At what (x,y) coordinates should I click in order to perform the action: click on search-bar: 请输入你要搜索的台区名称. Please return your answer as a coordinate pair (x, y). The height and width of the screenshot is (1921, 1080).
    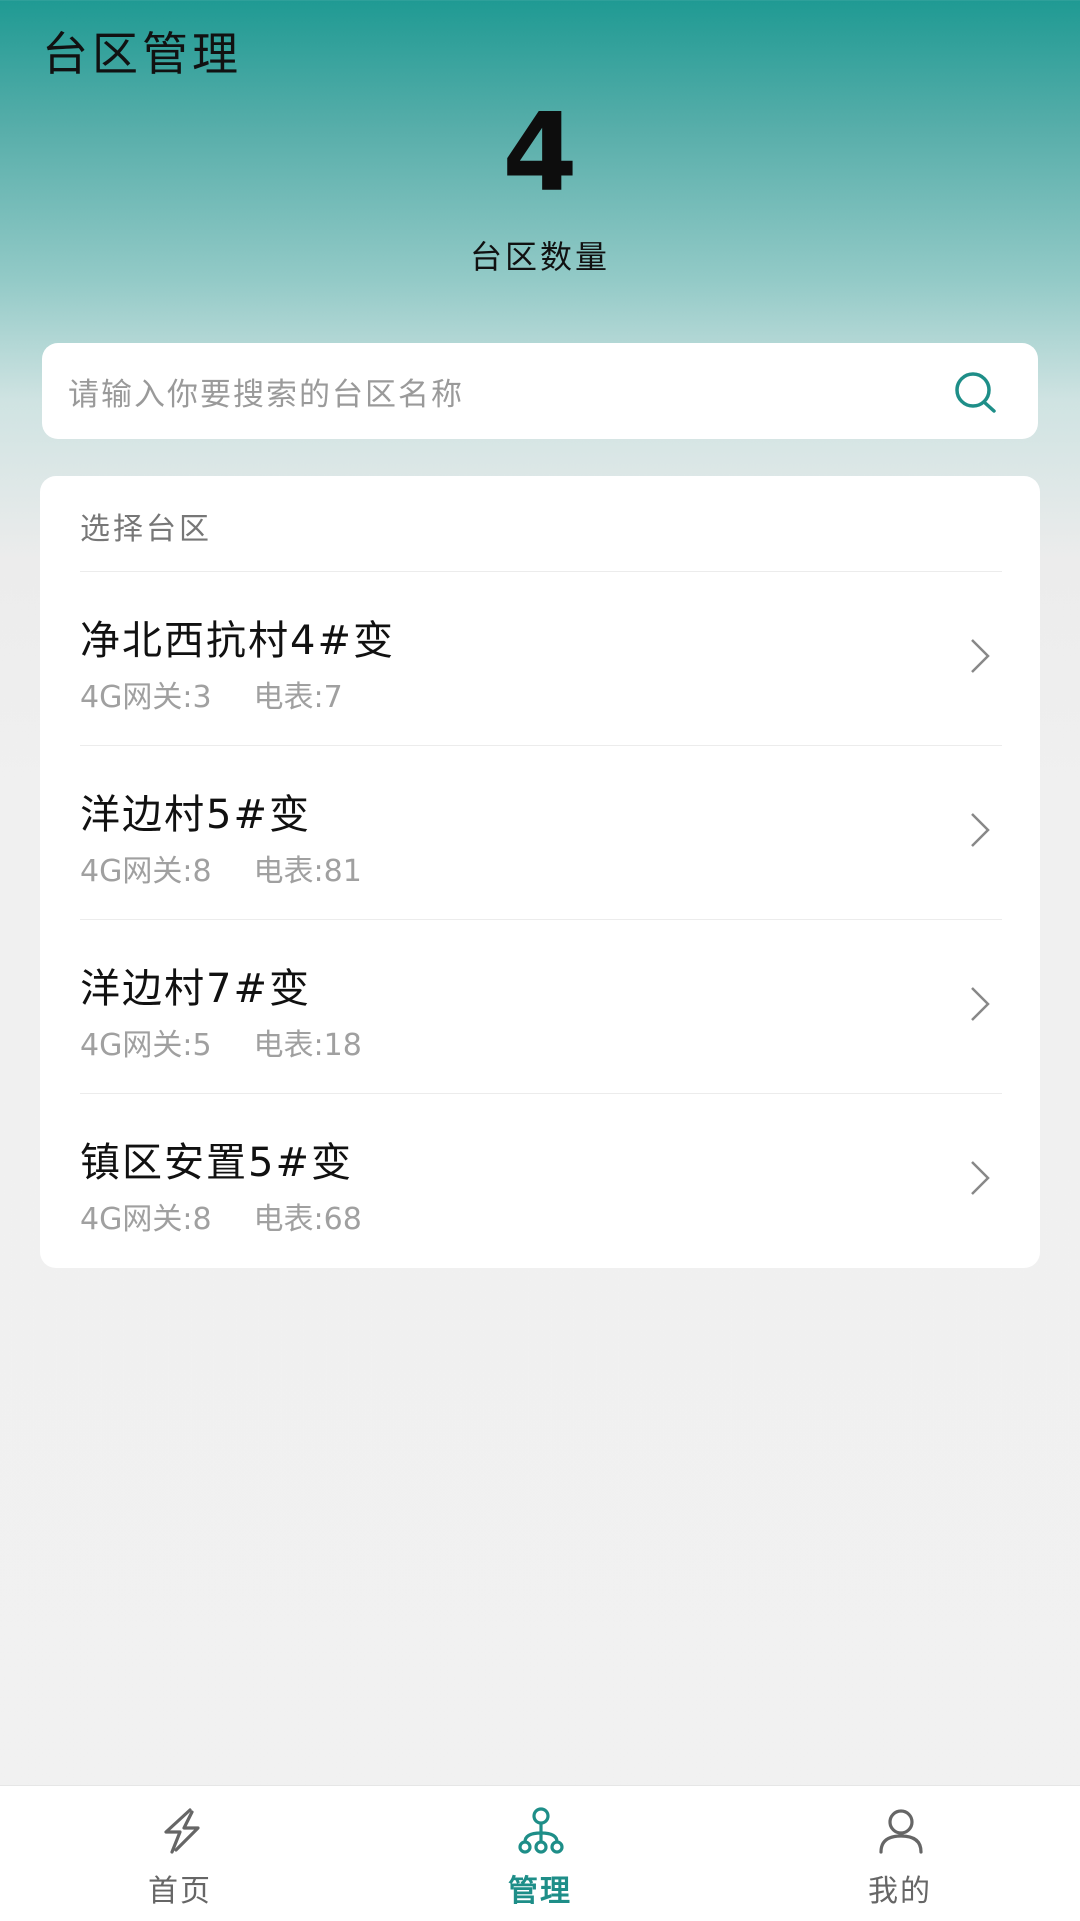
    Looking at the image, I should click on (540, 391).